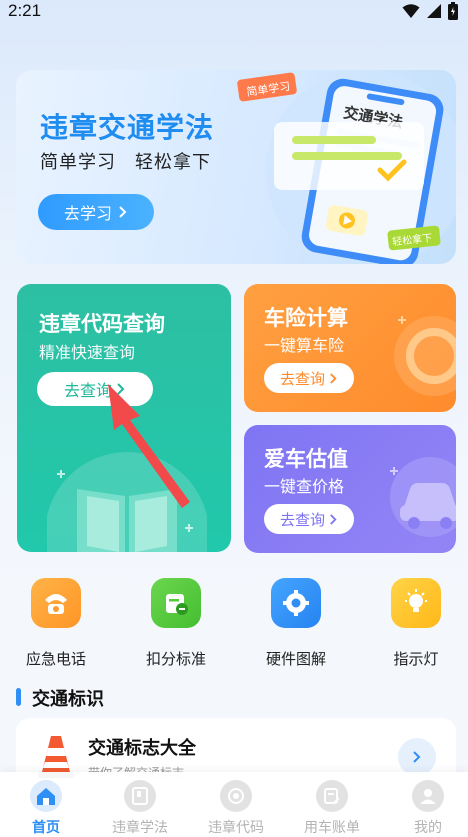  Describe the element at coordinates (350, 348) in the screenshot. I see `insurance-card: 车险计算 一键算车险 去查询` at that location.